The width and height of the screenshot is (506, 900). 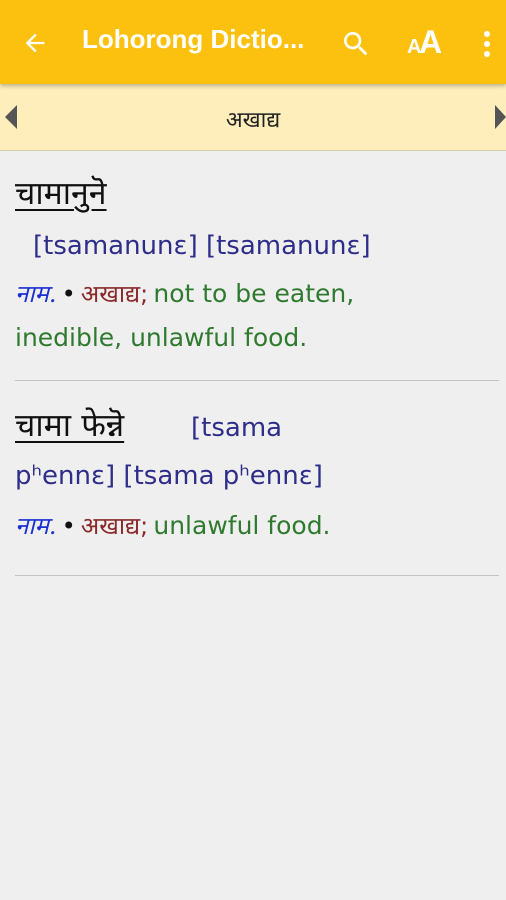 I want to click on search-button, so click(x=356, y=44).